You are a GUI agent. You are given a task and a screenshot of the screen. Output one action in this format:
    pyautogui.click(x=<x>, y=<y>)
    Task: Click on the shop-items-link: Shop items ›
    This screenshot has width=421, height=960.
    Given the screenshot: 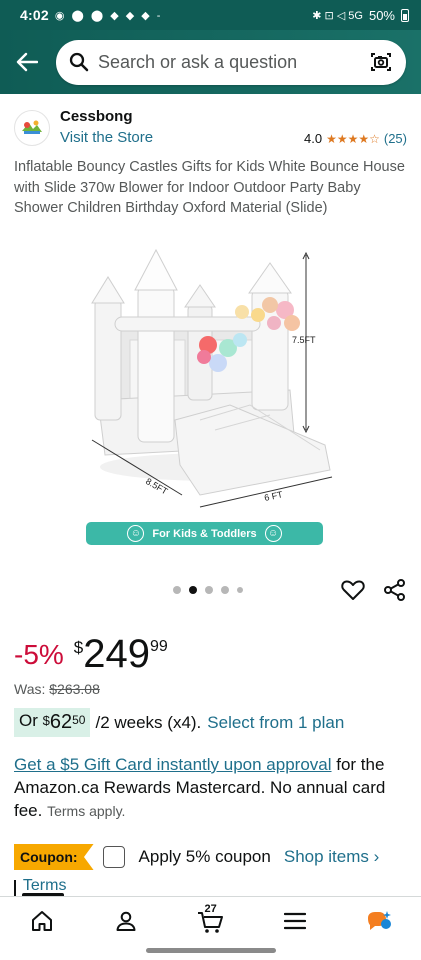 What is the action you would take?
    pyautogui.click(x=331, y=857)
    